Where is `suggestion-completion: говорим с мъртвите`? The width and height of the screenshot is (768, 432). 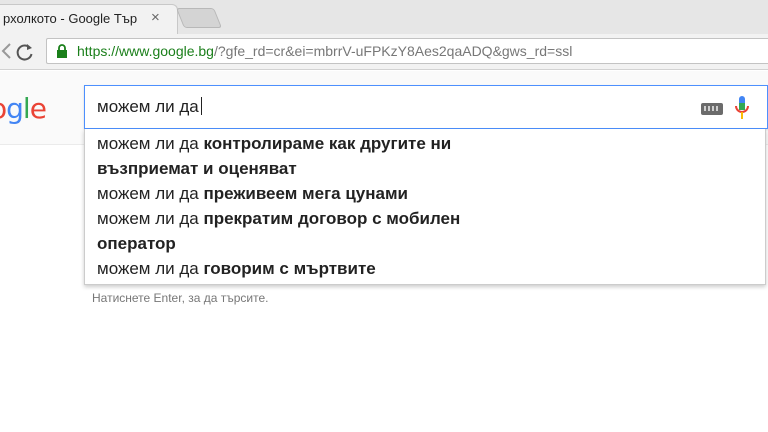 suggestion-completion: говорим с мъртвите is located at coordinates (289, 268).